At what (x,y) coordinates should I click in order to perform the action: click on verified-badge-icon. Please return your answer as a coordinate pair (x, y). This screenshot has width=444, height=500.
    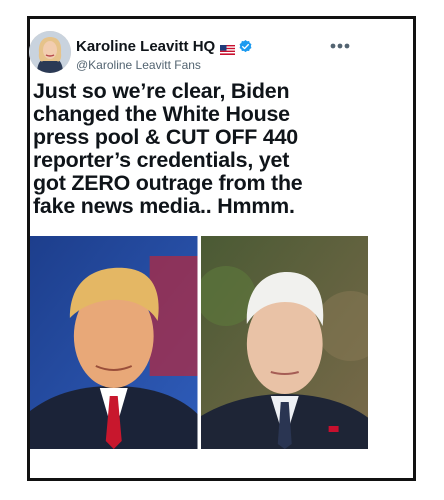
    Looking at the image, I should click on (245, 46).